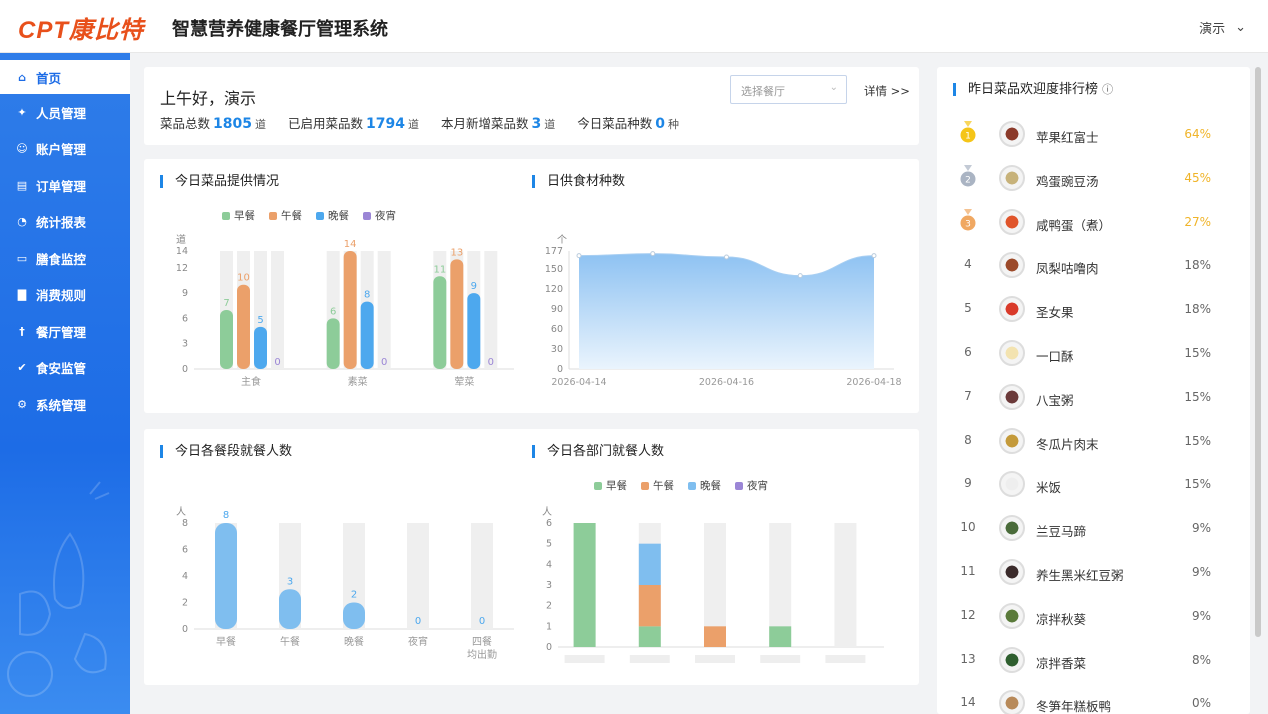 The height and width of the screenshot is (714, 1268). What do you see at coordinates (65, 149) in the screenshot?
I see `sidebar-item-account: ☺ 账户管理` at bounding box center [65, 149].